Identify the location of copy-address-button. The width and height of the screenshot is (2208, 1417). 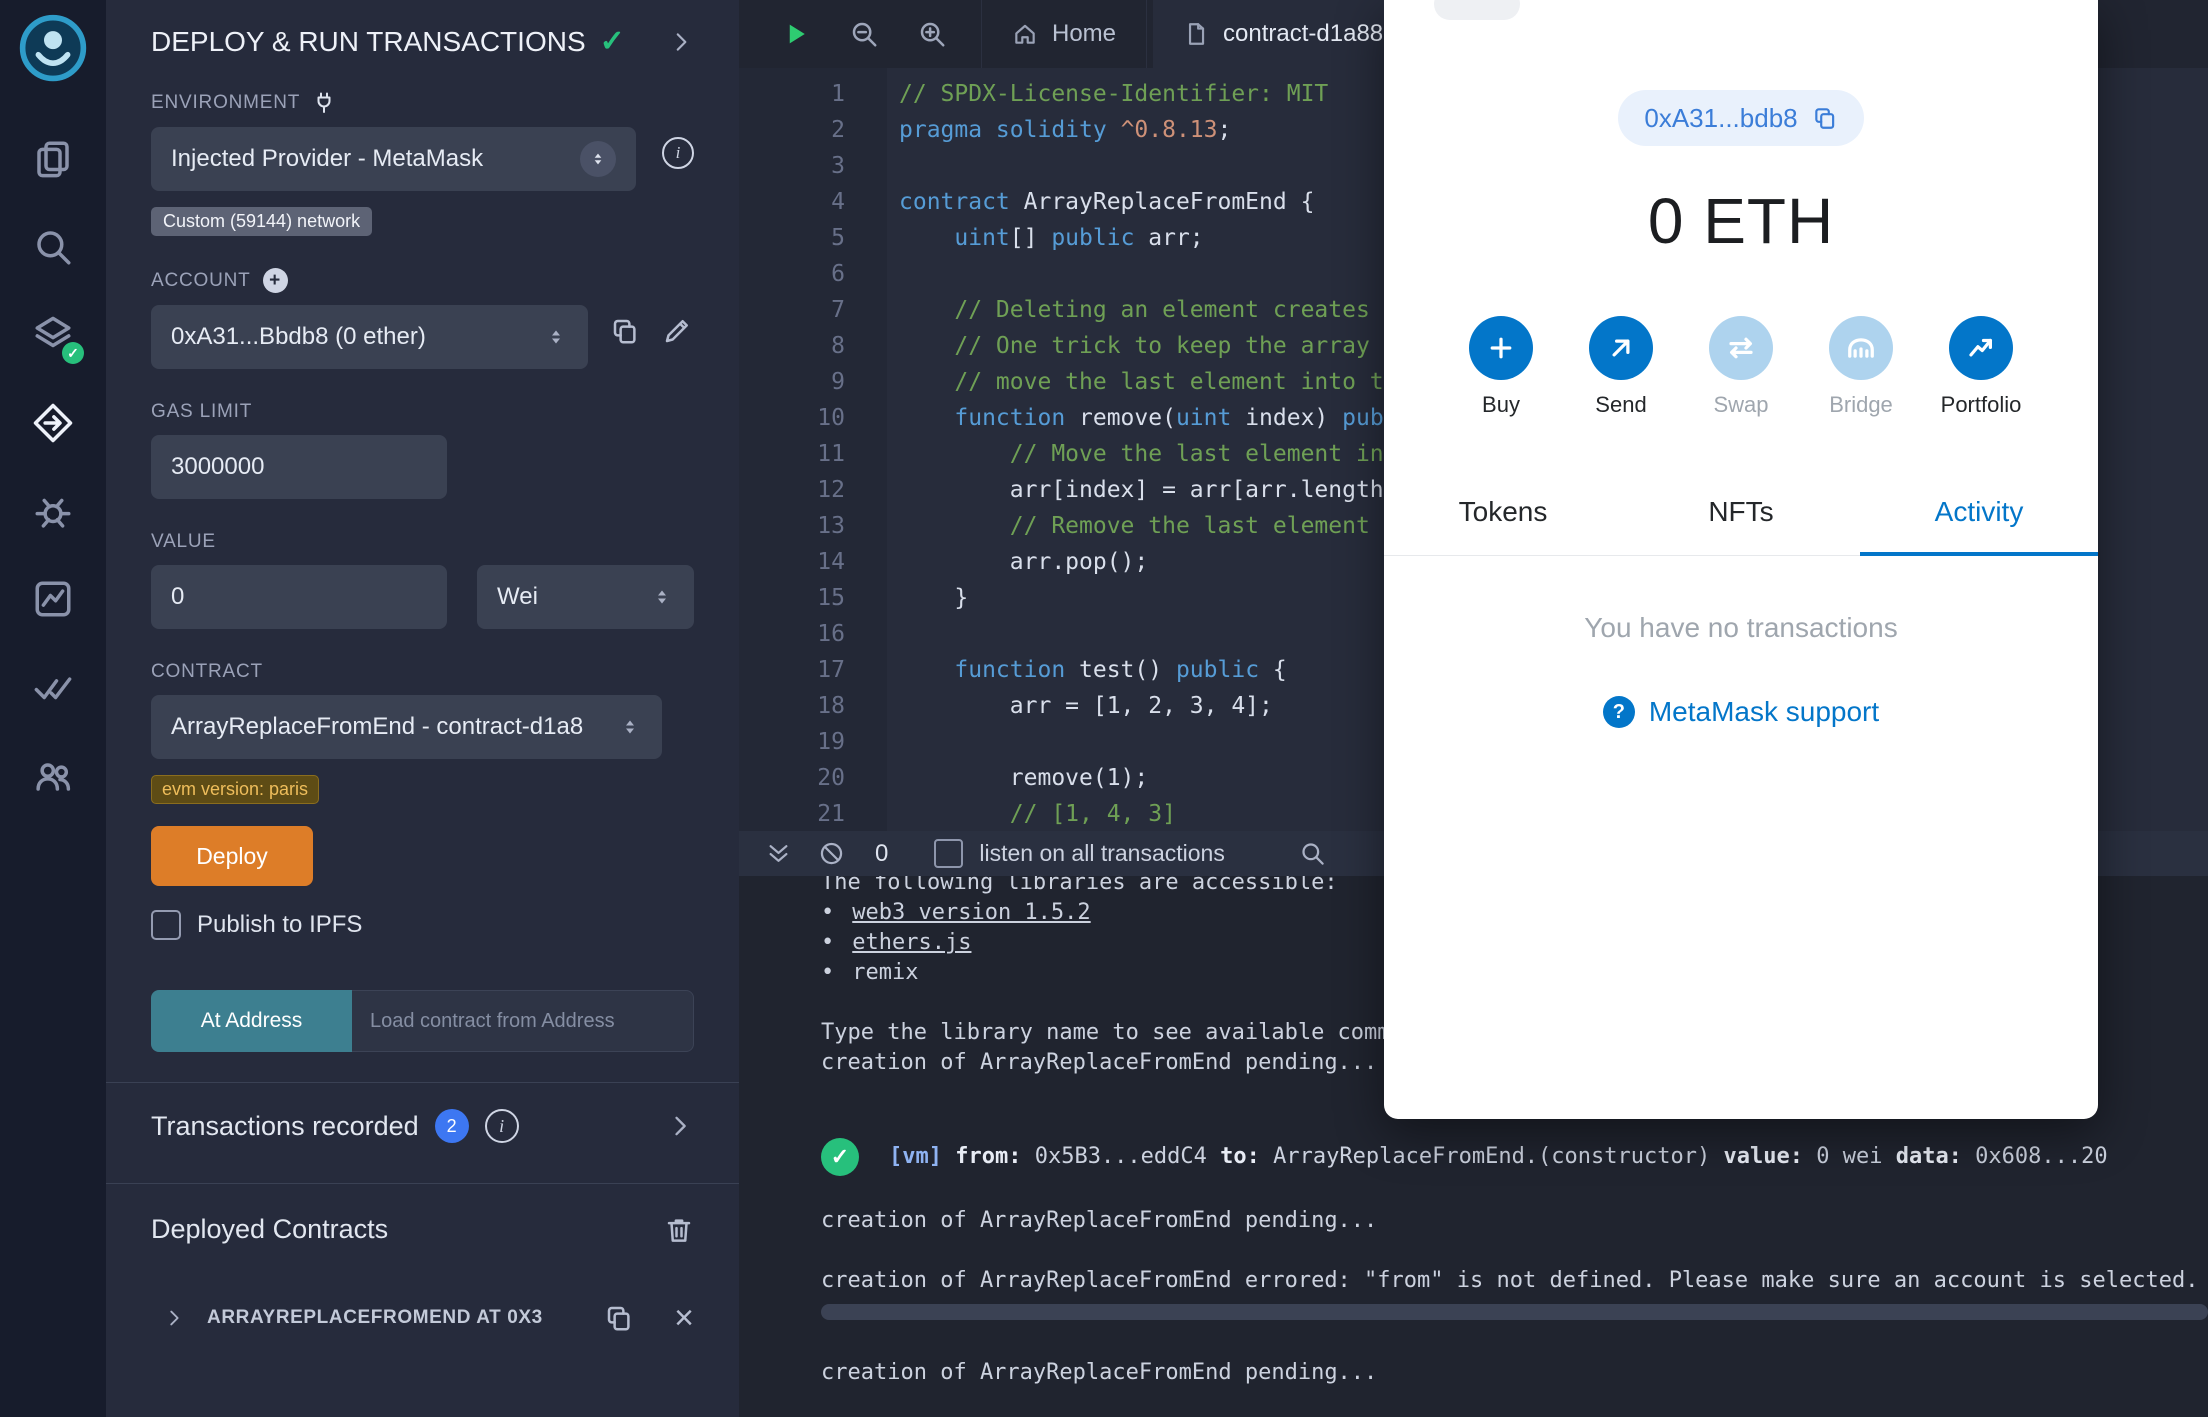
(1825, 118).